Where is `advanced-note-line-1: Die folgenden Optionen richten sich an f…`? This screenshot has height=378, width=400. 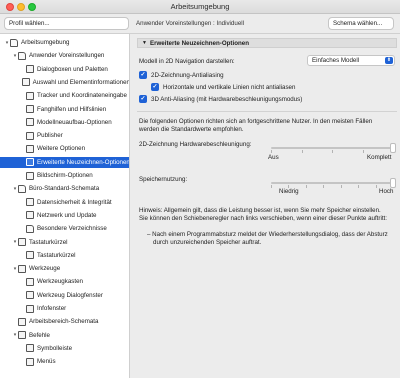
advanced-note-line-1: Die folgenden Optionen richten sich an f… is located at coordinates (256, 121).